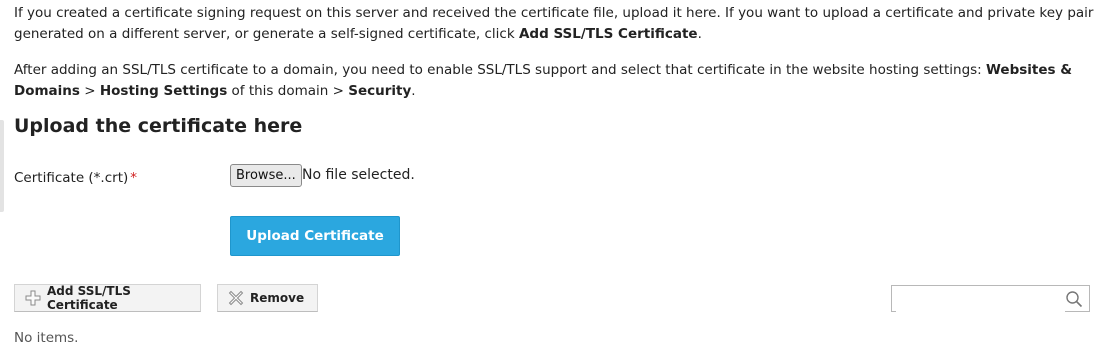 The height and width of the screenshot is (348, 1102). I want to click on remove-button: Remove, so click(267, 298).